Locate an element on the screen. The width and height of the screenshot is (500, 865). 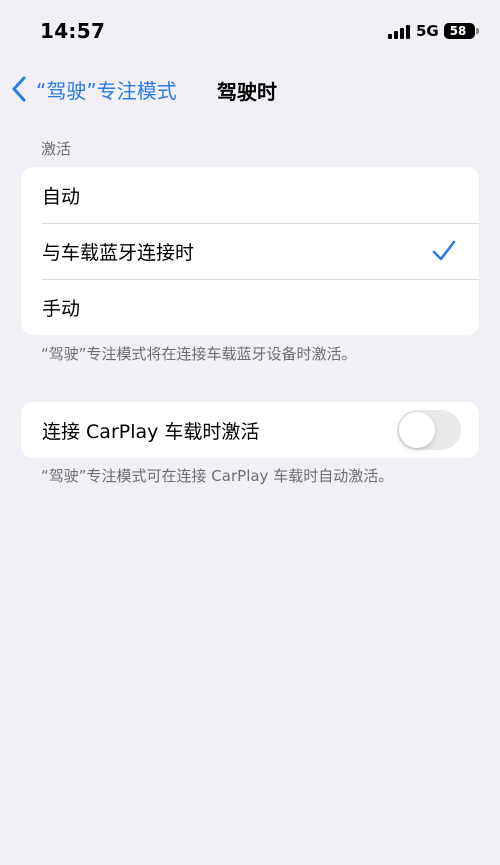
battery-percentage: 58 is located at coordinates (458, 31).